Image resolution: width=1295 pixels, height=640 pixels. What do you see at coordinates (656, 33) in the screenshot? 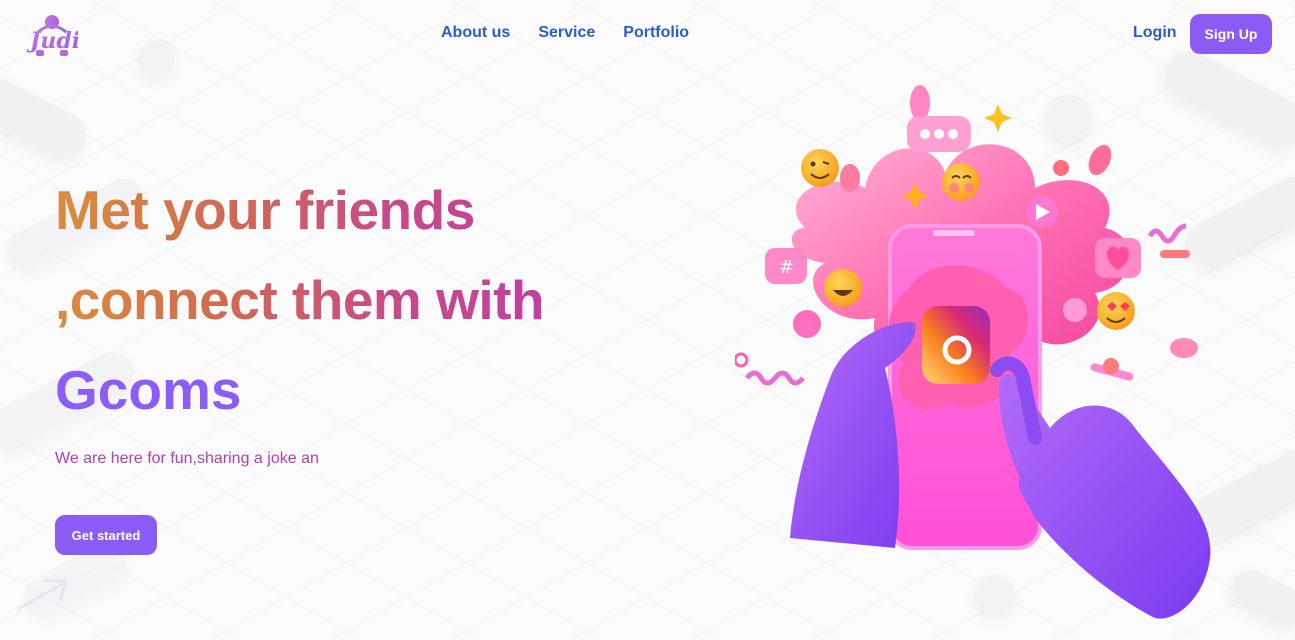
I see `nav-portfolio: Portfolio` at bounding box center [656, 33].